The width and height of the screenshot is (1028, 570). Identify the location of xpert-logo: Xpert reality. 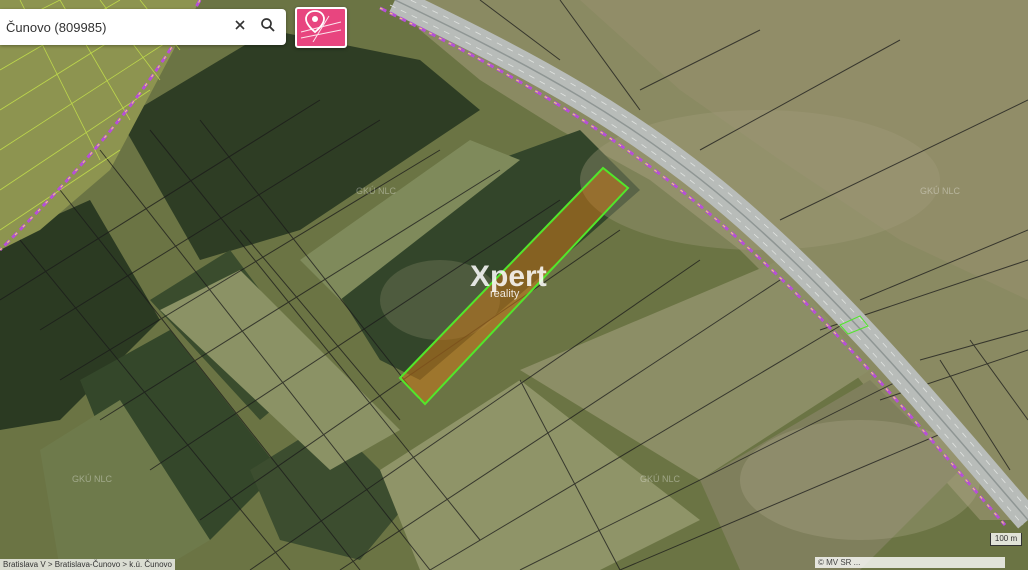
(508, 281).